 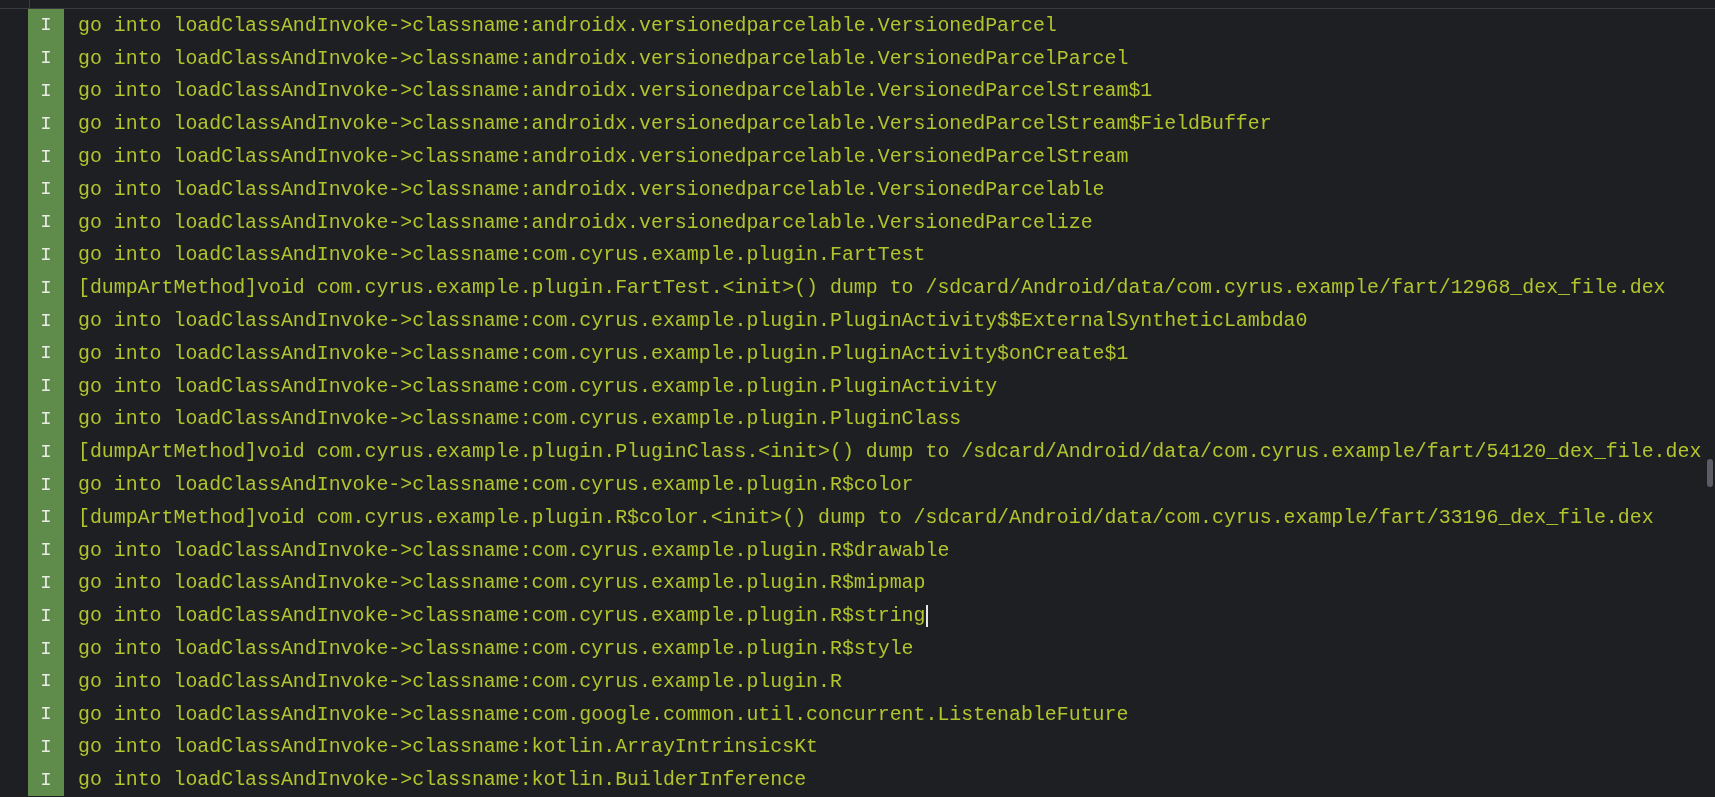 I want to click on log-message: go into loadClassAndInvoke->classname:com.cyrus.example.plugin.PluginActivity$$ExternalSyntheticLambda0, so click(x=693, y=321).